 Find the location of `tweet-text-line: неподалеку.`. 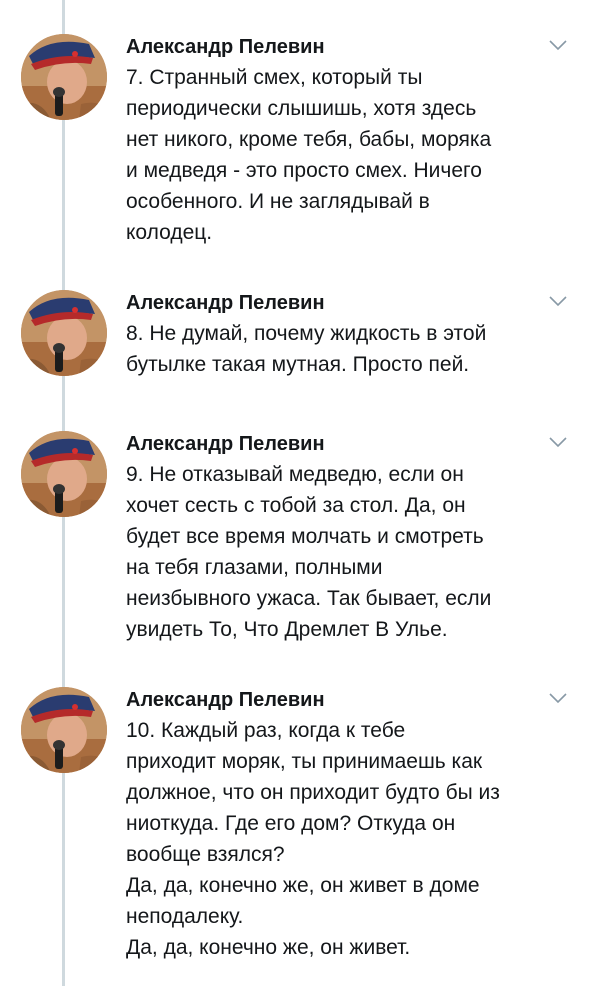

tweet-text-line: неподалеку. is located at coordinates (185, 916).